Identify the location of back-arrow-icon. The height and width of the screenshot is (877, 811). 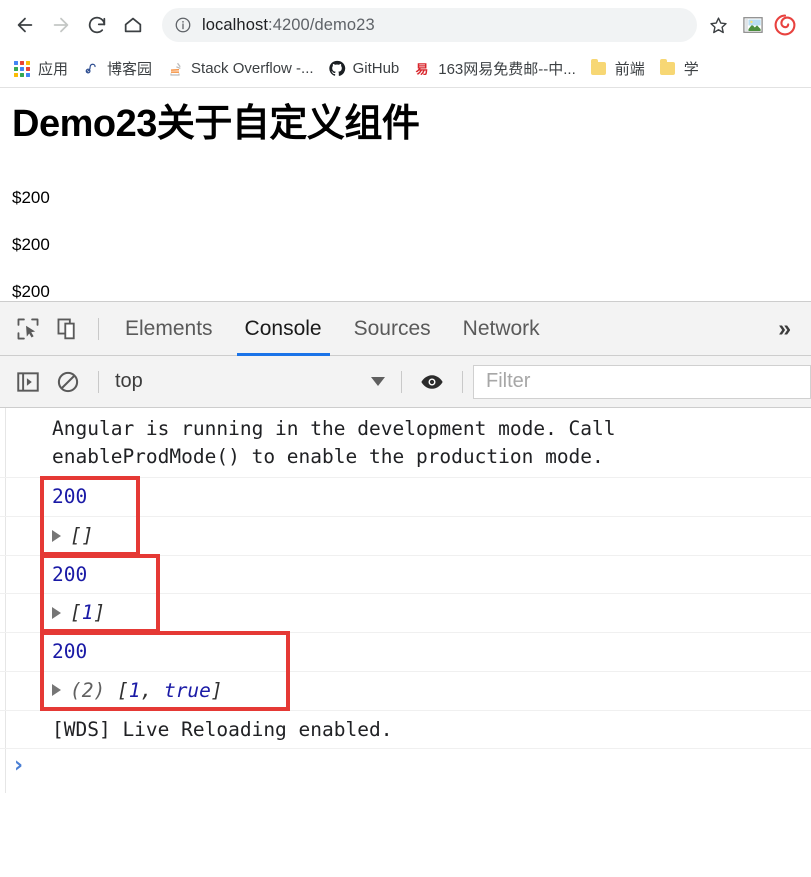
(25, 25).